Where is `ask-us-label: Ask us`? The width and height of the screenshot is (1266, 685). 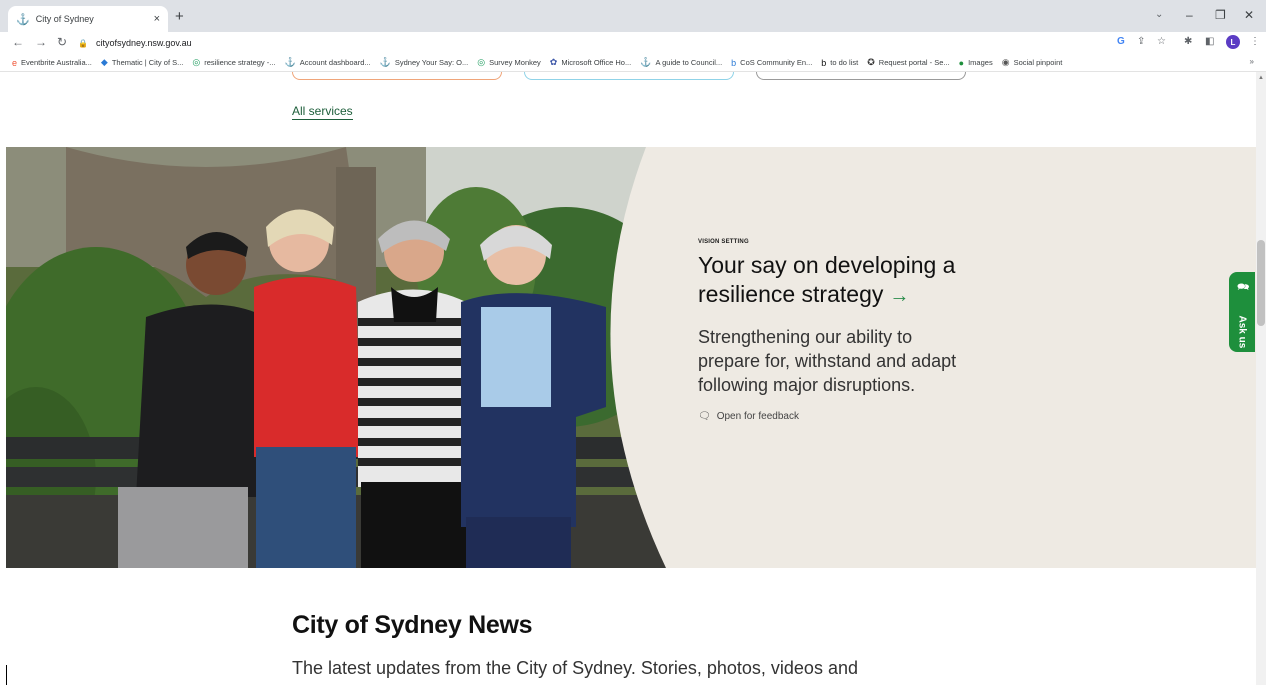
ask-us-label: Ask us is located at coordinates (1242, 332).